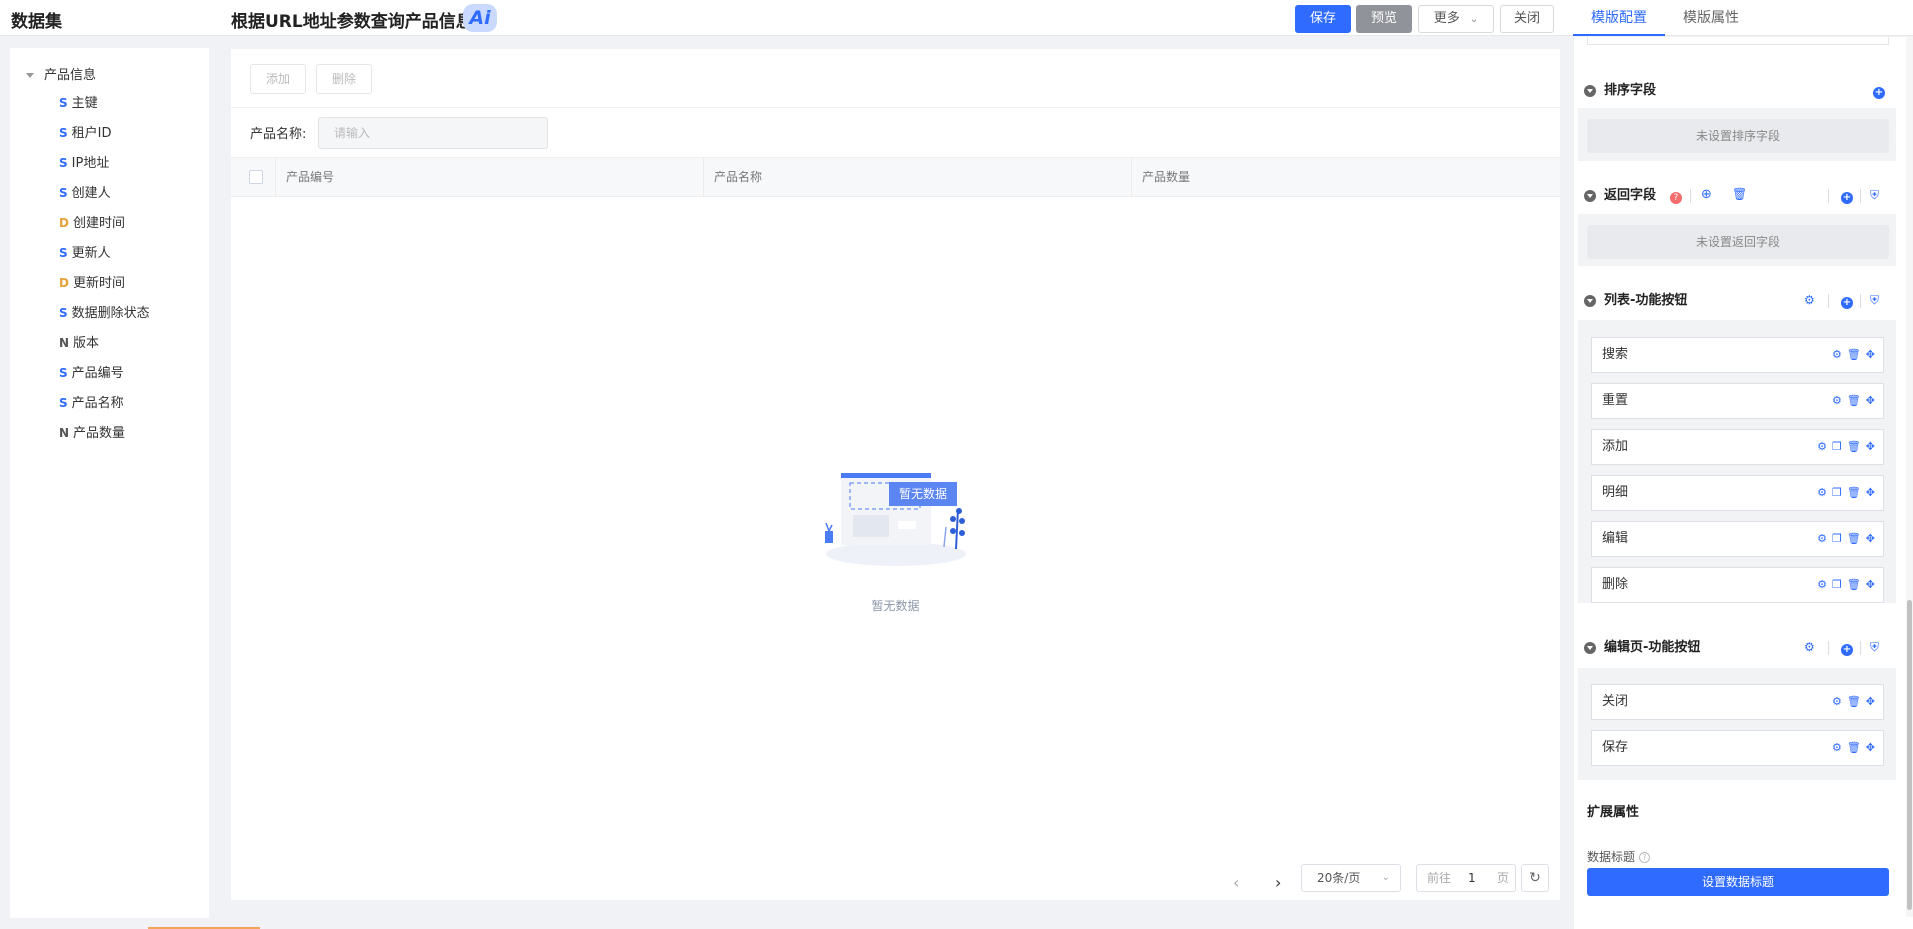 Image resolution: width=1913 pixels, height=929 pixels. Describe the element at coordinates (1456, 19) in the screenshot. I see `more-dropdown: 更多 ⌄` at that location.